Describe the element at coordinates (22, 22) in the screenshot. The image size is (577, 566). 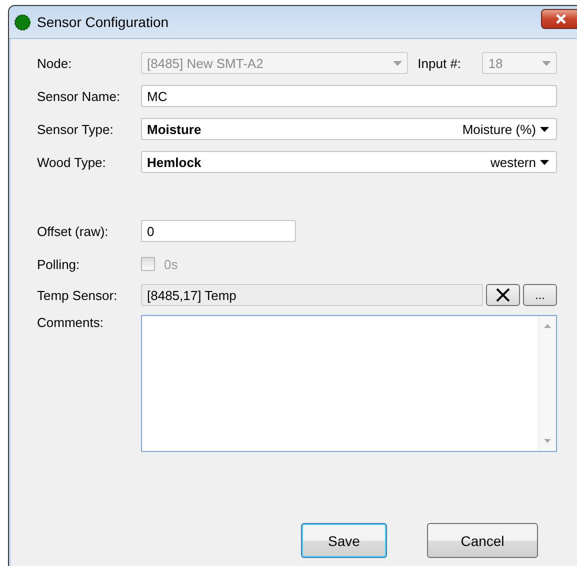
I see `status-dot-icon` at that location.